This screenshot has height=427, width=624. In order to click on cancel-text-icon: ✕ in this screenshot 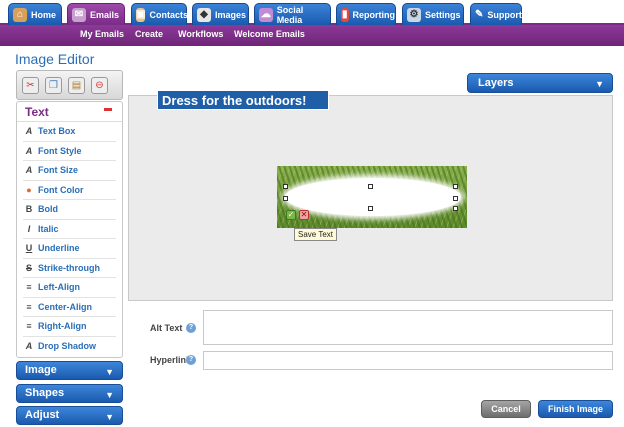, I will do `click(304, 215)`.